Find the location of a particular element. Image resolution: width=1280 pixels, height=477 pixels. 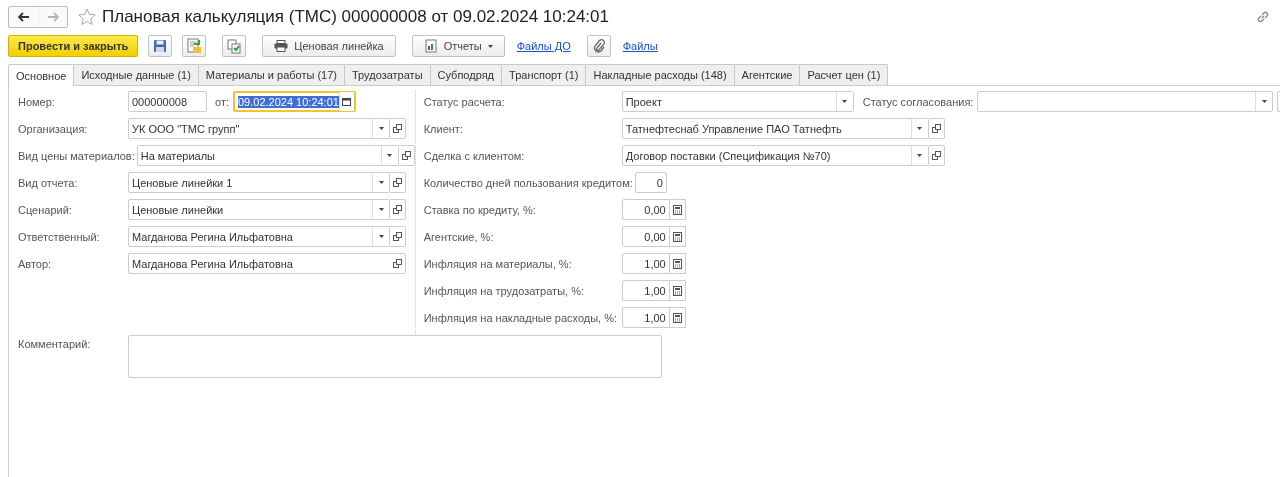

price-line-button: Ценовая линейка is located at coordinates (329, 46).